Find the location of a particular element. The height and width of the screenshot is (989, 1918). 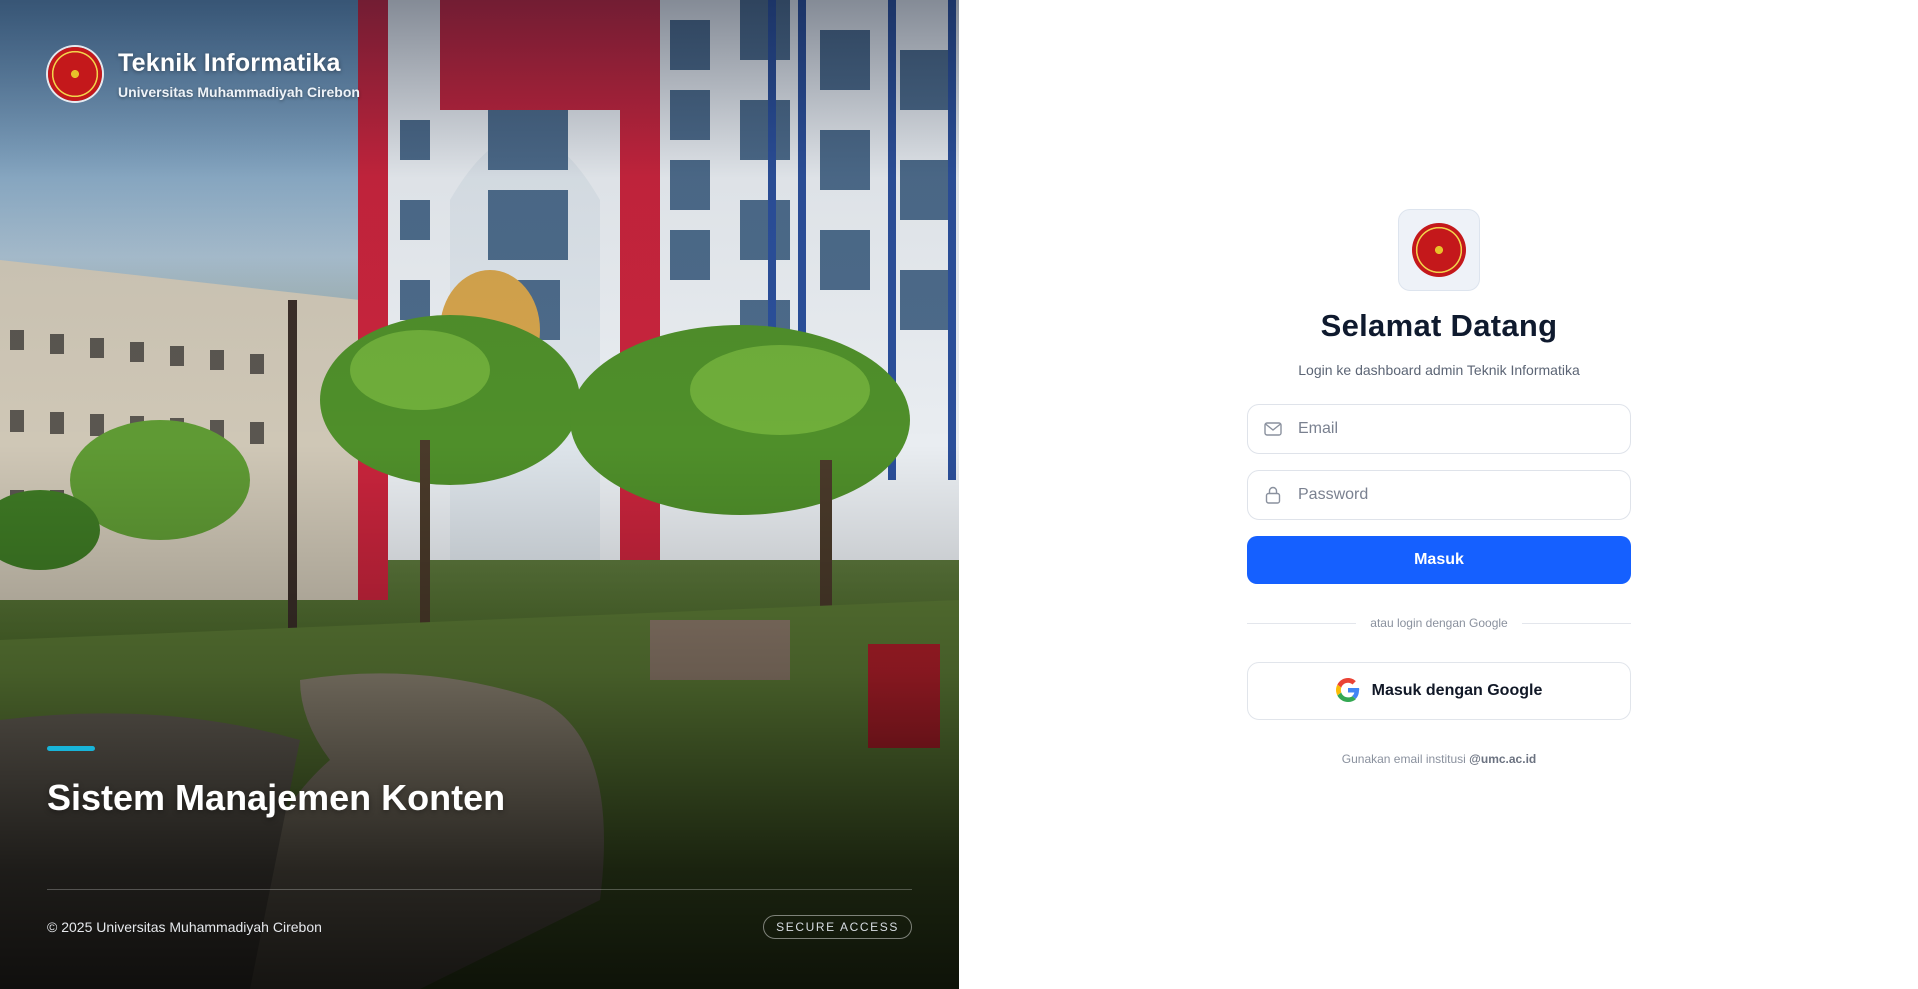

institution-email-hint: Gunakan email institusi @umc.ac.id is located at coordinates (1439, 759).